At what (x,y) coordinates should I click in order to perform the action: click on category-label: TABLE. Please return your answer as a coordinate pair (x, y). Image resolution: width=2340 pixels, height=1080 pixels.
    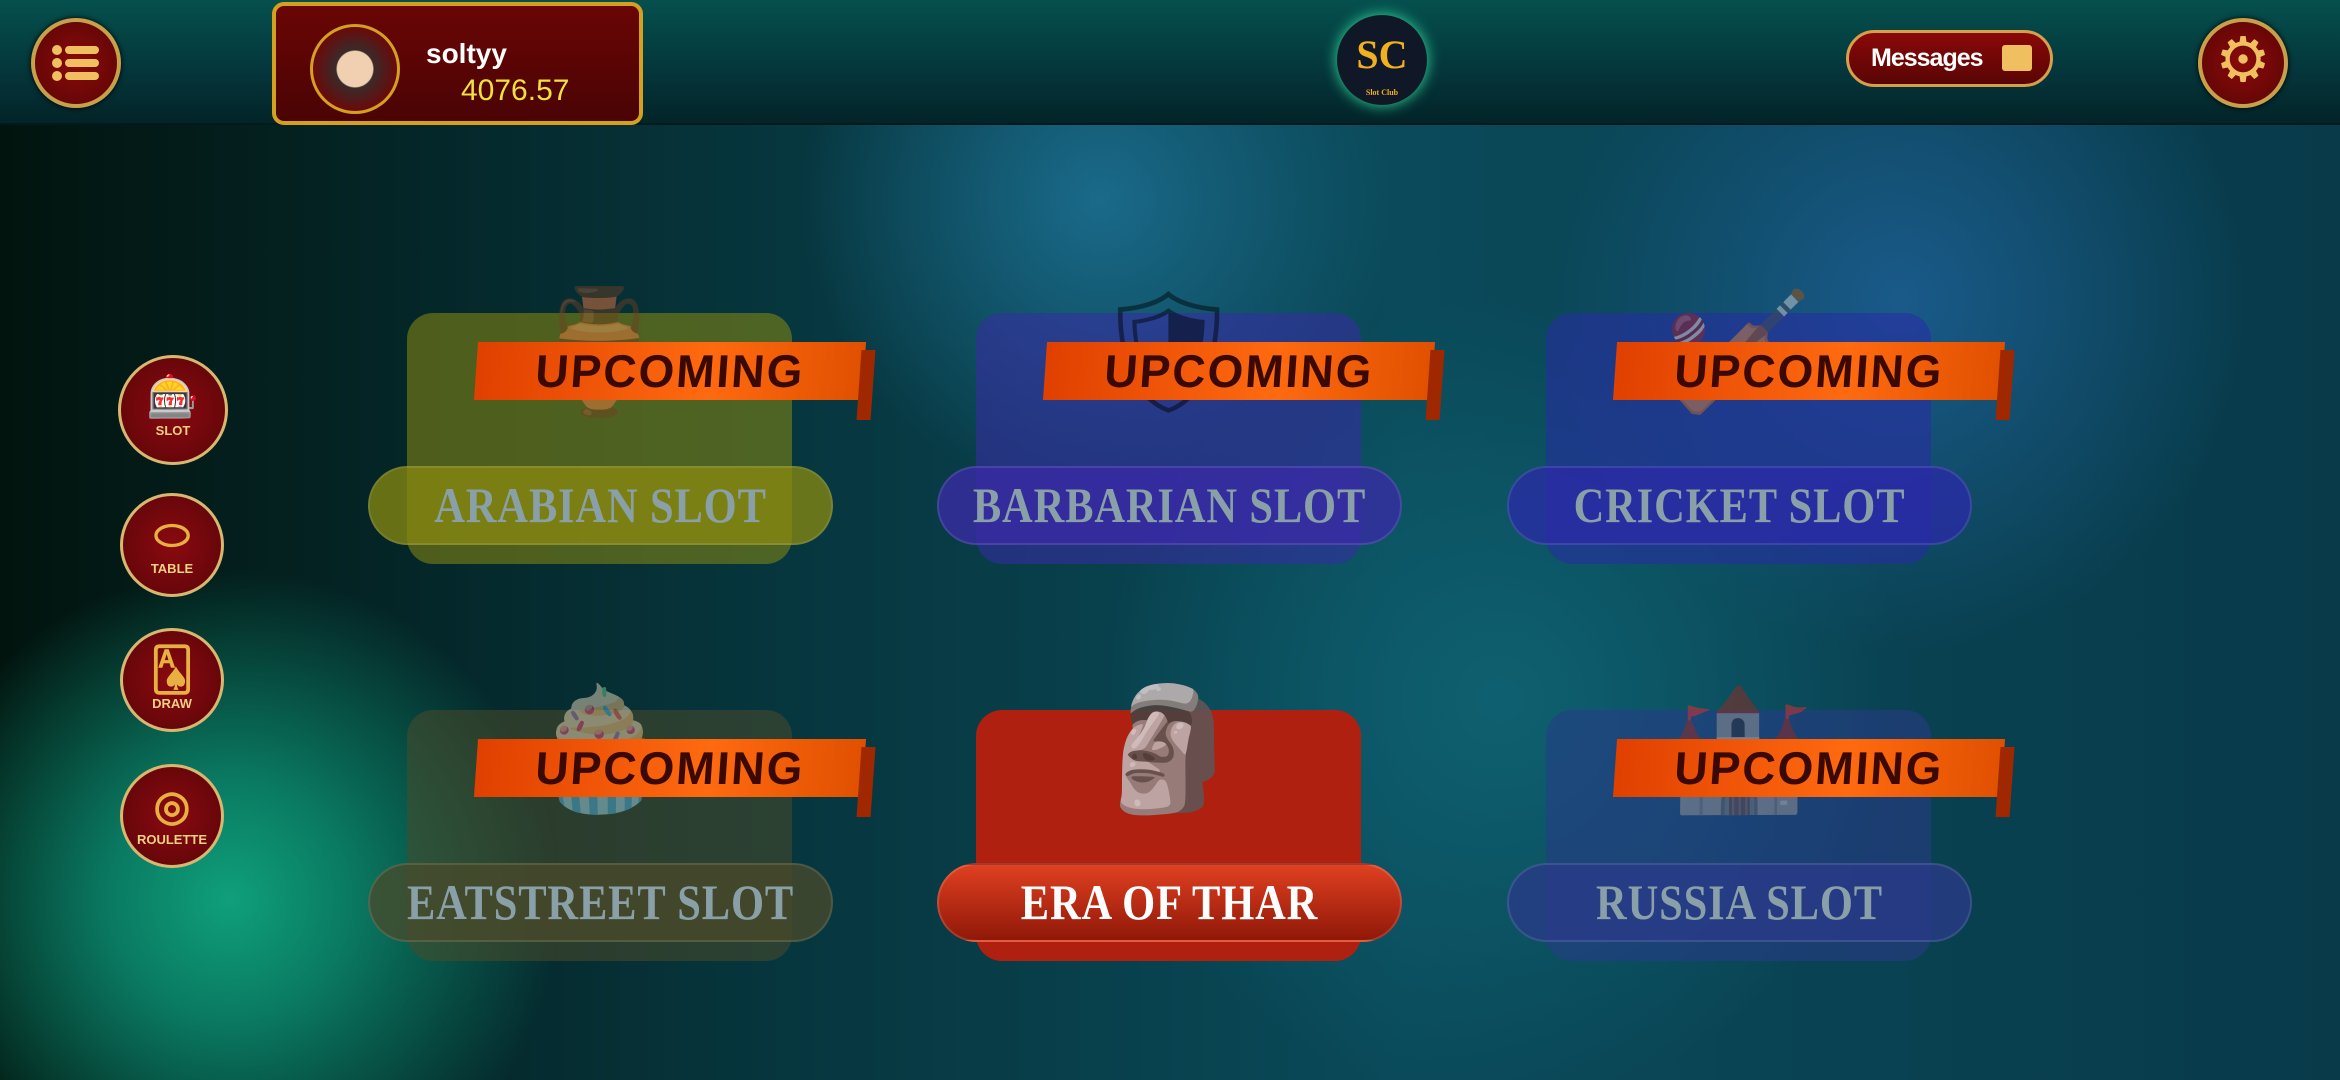
    Looking at the image, I should click on (172, 568).